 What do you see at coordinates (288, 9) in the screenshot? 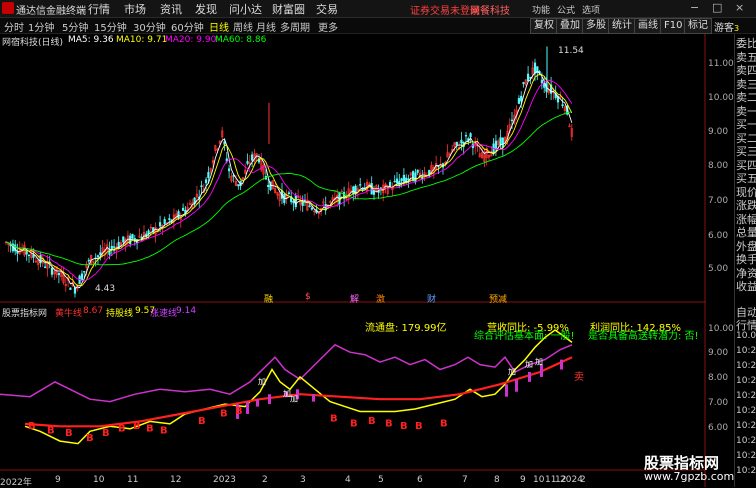
I see `menu-wealth: 财富圈` at bounding box center [288, 9].